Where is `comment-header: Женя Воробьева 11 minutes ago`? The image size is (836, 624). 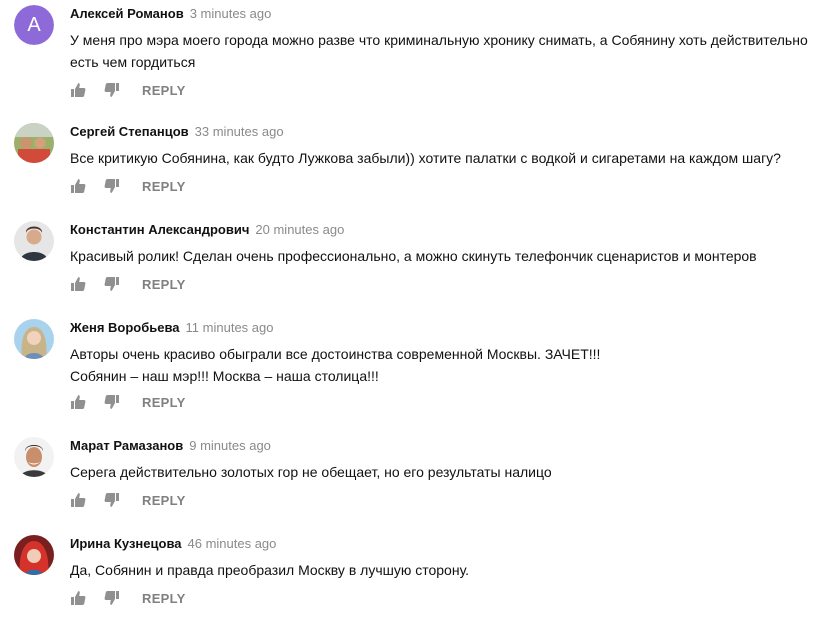 comment-header: Женя Воробьева 11 minutes ago is located at coordinates (171, 328).